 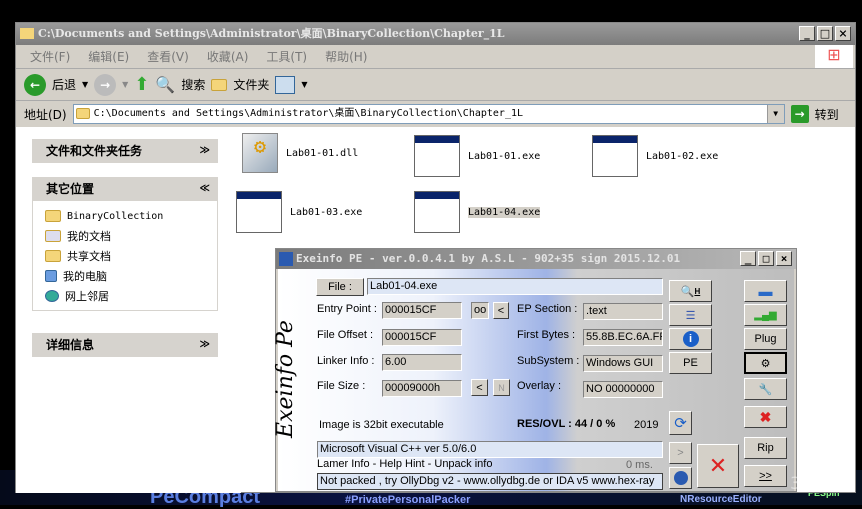 I want to click on place-shared-documents: 共享文档, so click(x=125, y=256).